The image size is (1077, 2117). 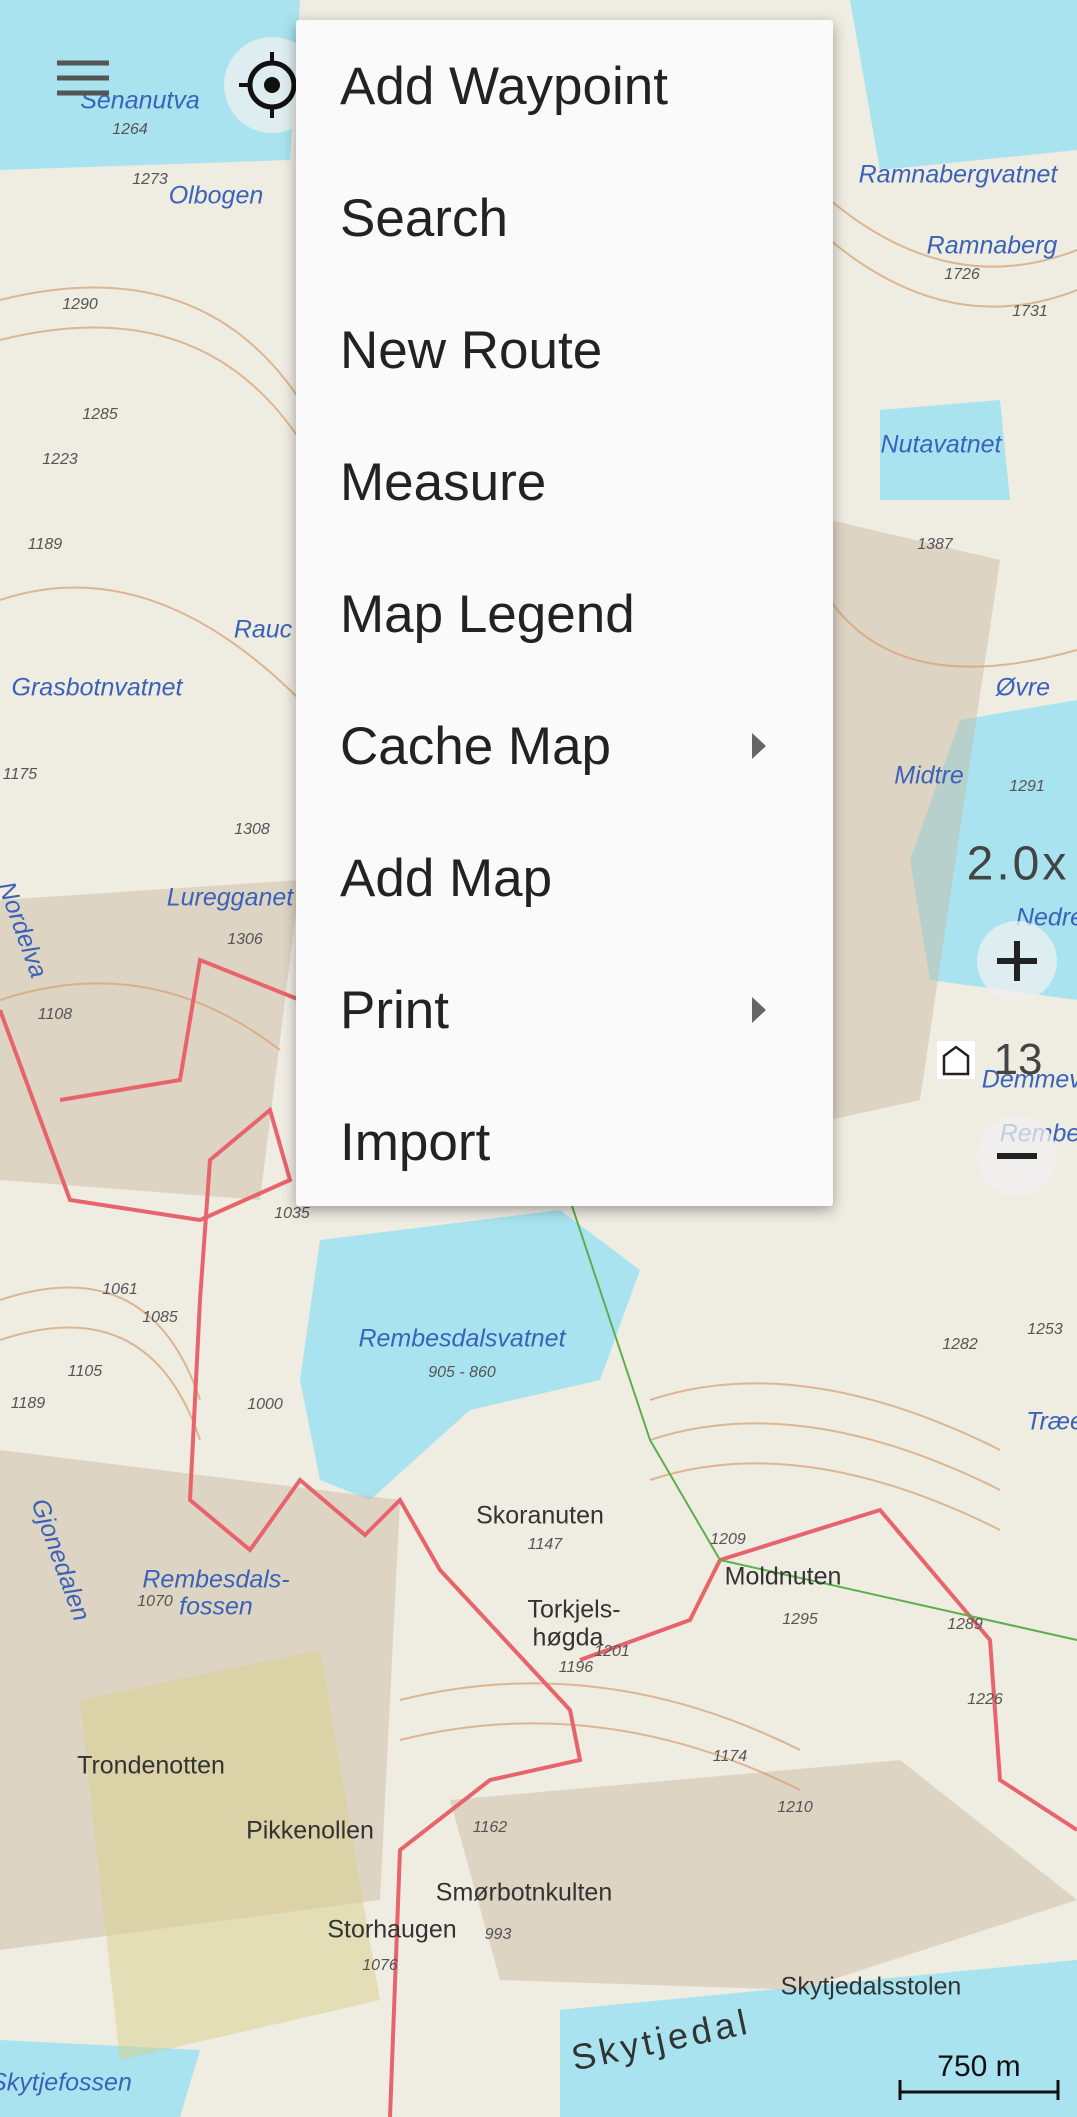 What do you see at coordinates (979, 2075) in the screenshot?
I see `scale-bar: 750 m` at bounding box center [979, 2075].